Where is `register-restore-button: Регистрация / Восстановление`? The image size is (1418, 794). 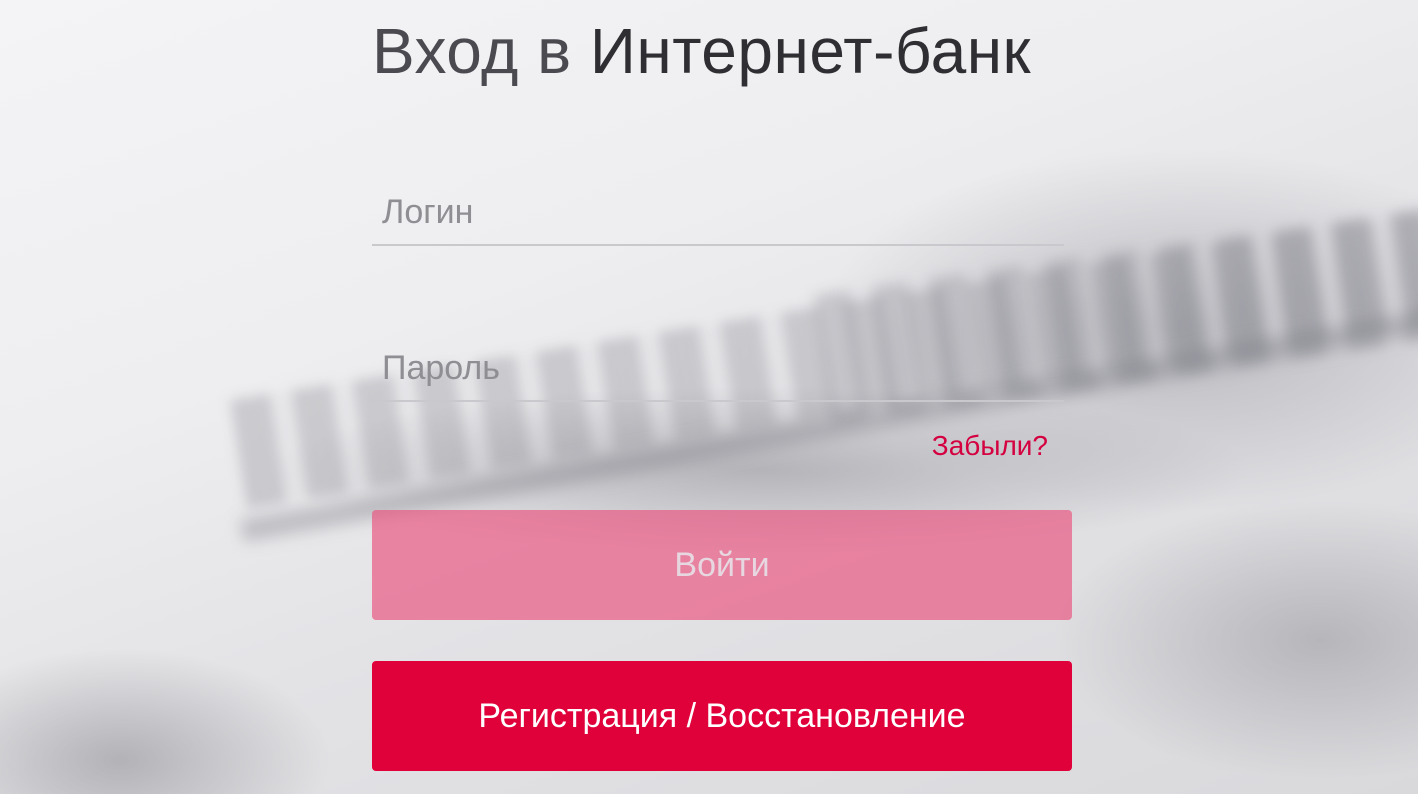
register-restore-button: Регистрация / Восстановление is located at coordinates (722, 716).